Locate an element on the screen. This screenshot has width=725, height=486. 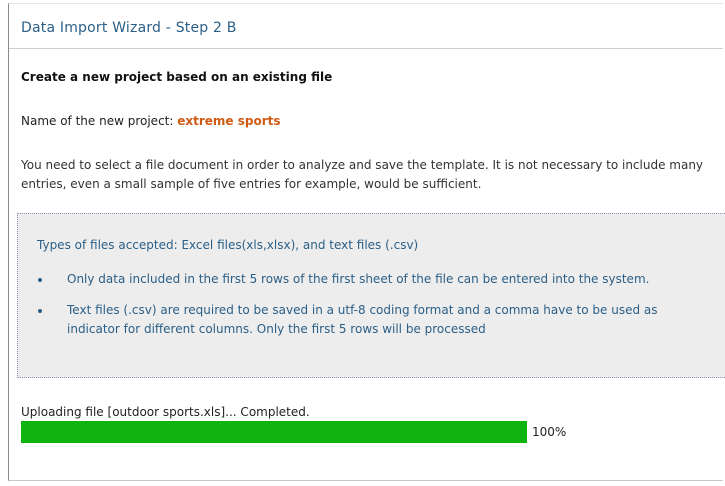
upload-progress-bar is located at coordinates (274, 432).